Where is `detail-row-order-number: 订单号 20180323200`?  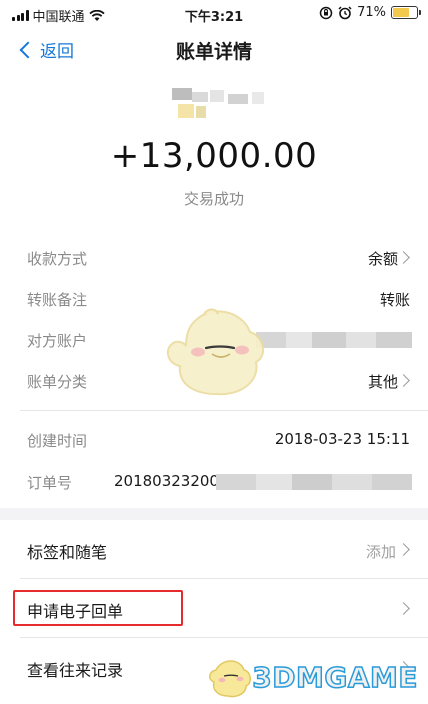 detail-row-order-number: 订单号 20180323200 is located at coordinates (214, 480).